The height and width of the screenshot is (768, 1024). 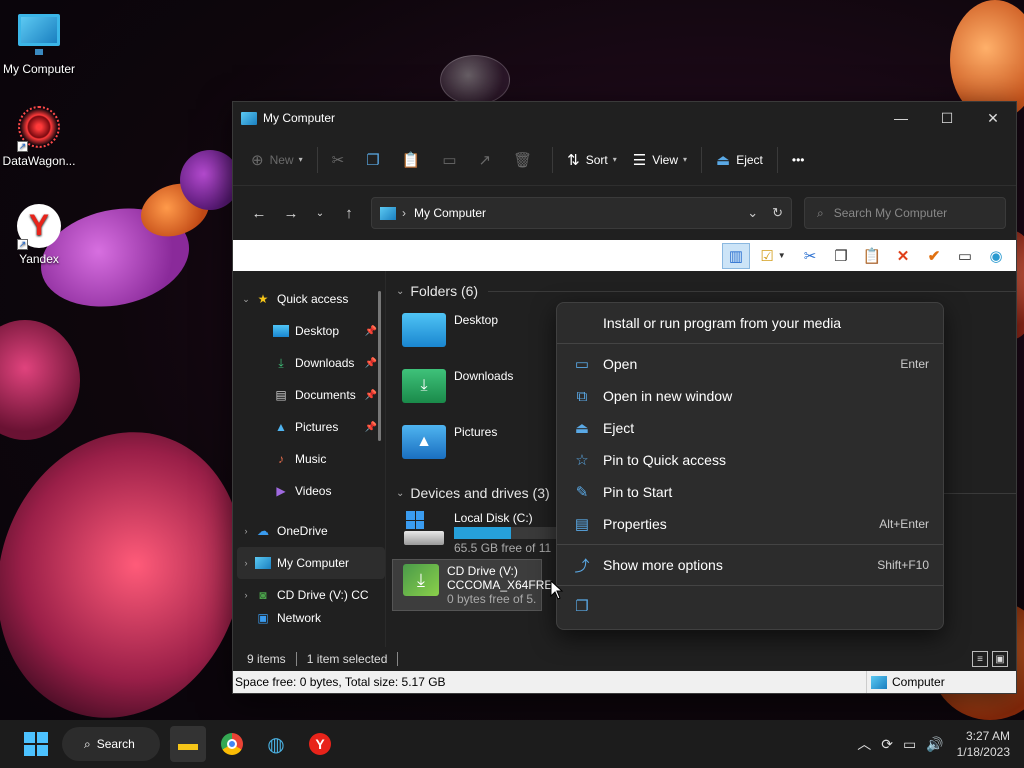 What do you see at coordinates (259, 213) in the screenshot?
I see `back-button: ←` at bounding box center [259, 213].